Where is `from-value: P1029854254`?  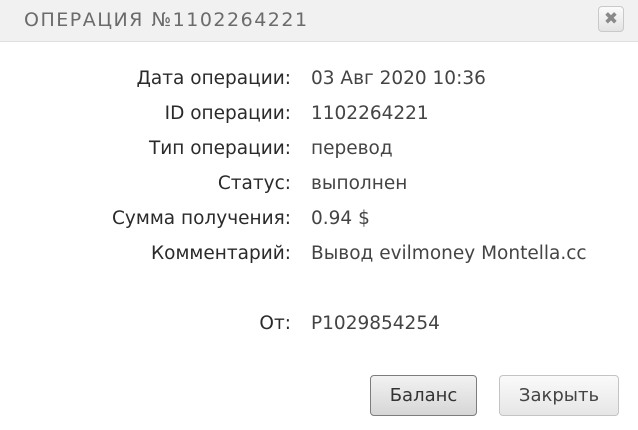
from-value: P1029854254 is located at coordinates (375, 323).